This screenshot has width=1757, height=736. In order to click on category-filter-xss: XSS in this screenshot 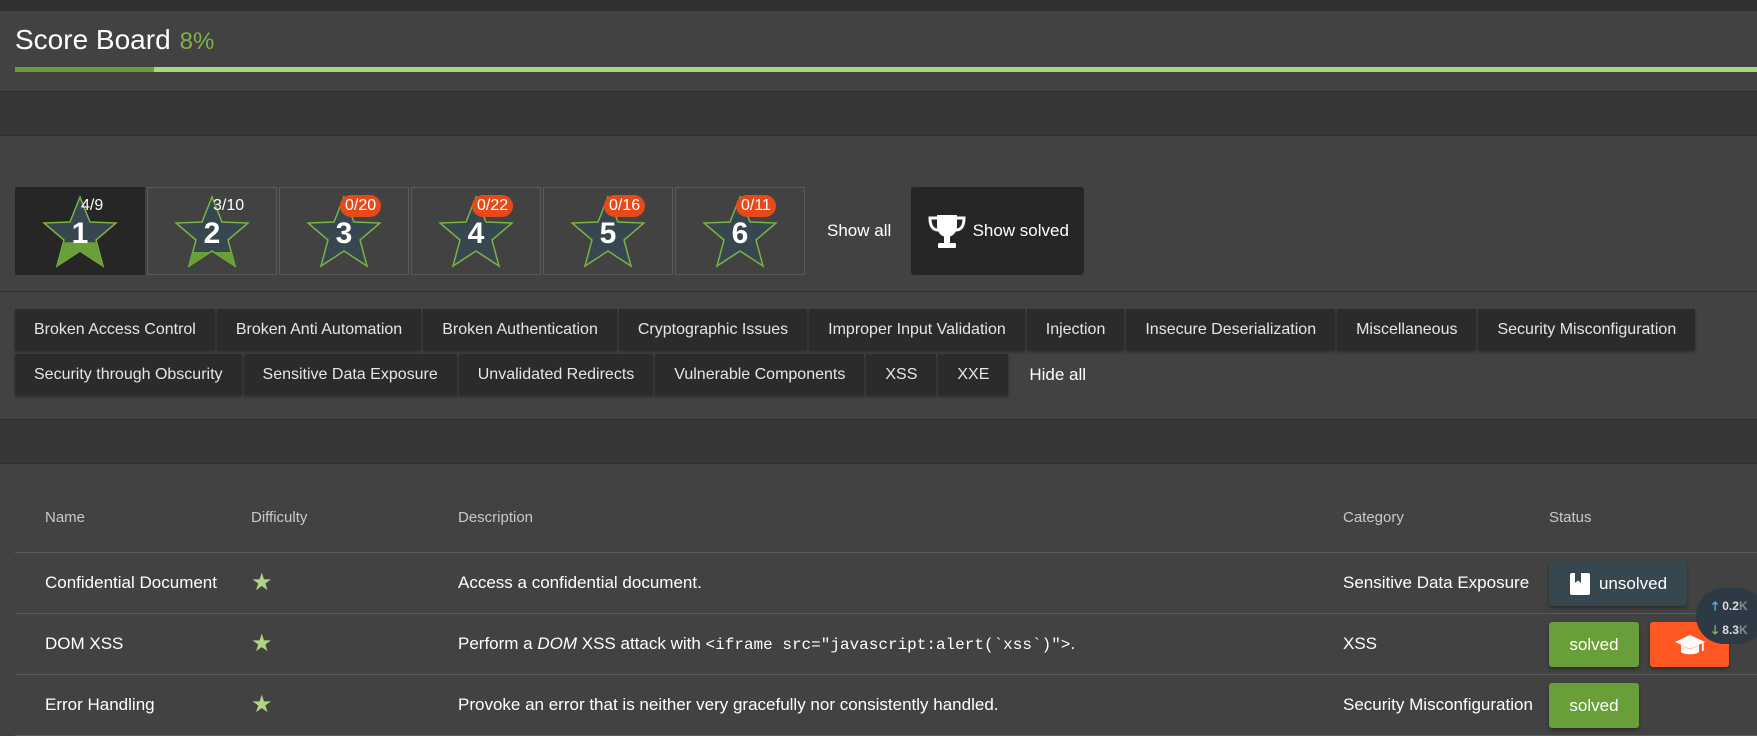, I will do `click(901, 374)`.